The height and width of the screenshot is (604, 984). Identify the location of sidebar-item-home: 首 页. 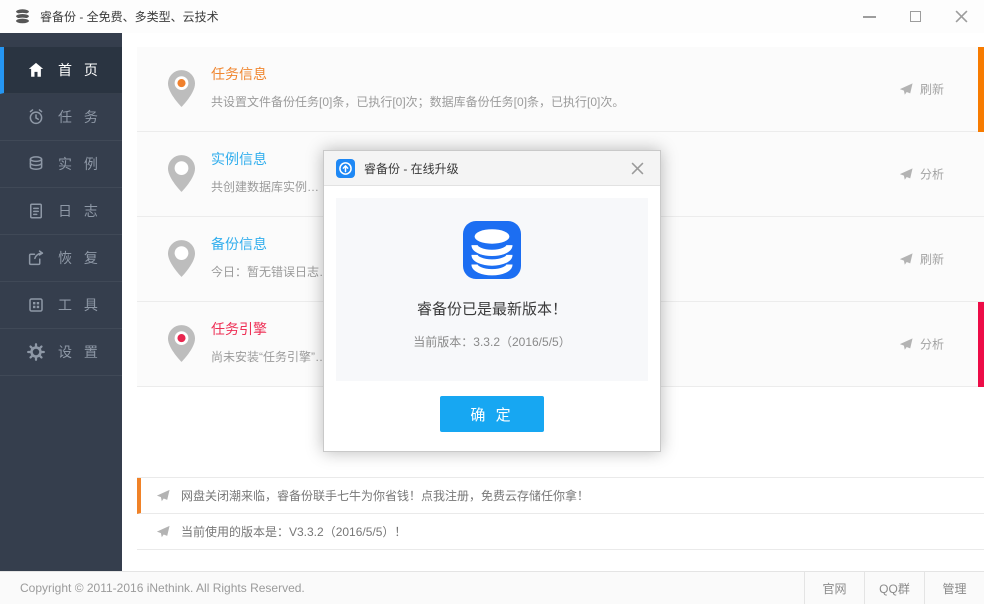
(61, 70).